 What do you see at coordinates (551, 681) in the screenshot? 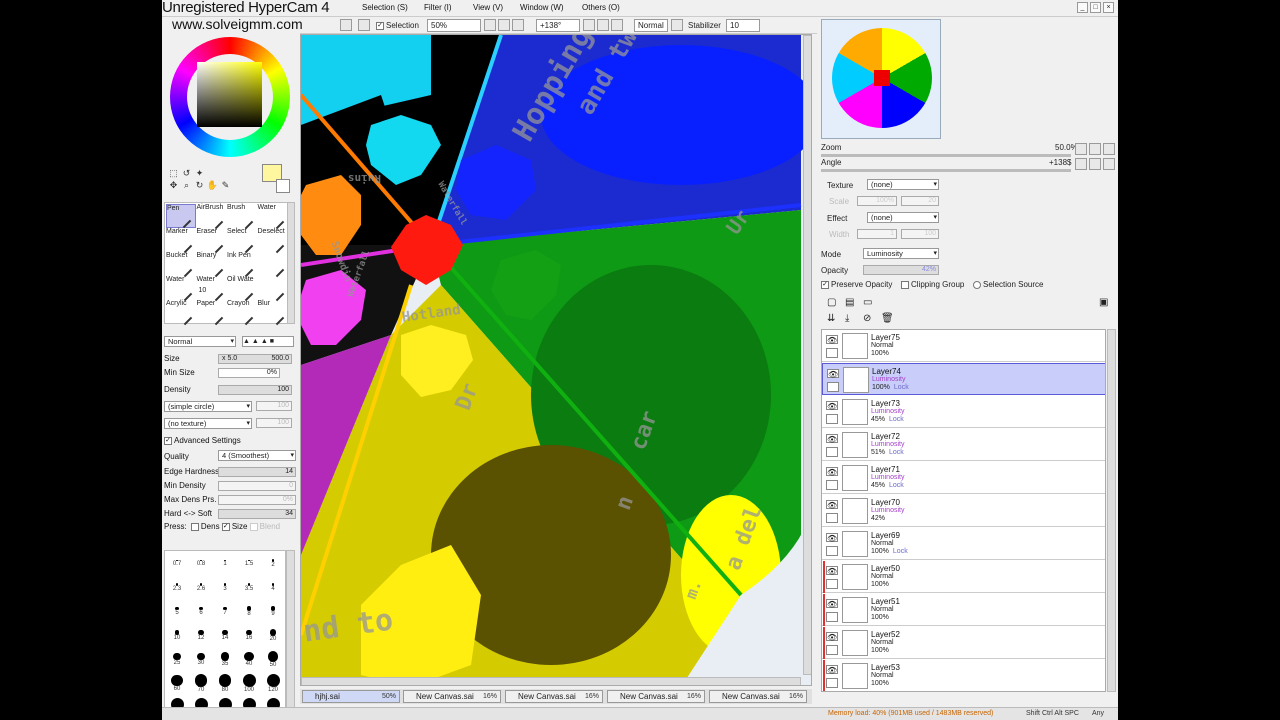
I see `canvas-hscroll` at bounding box center [551, 681].